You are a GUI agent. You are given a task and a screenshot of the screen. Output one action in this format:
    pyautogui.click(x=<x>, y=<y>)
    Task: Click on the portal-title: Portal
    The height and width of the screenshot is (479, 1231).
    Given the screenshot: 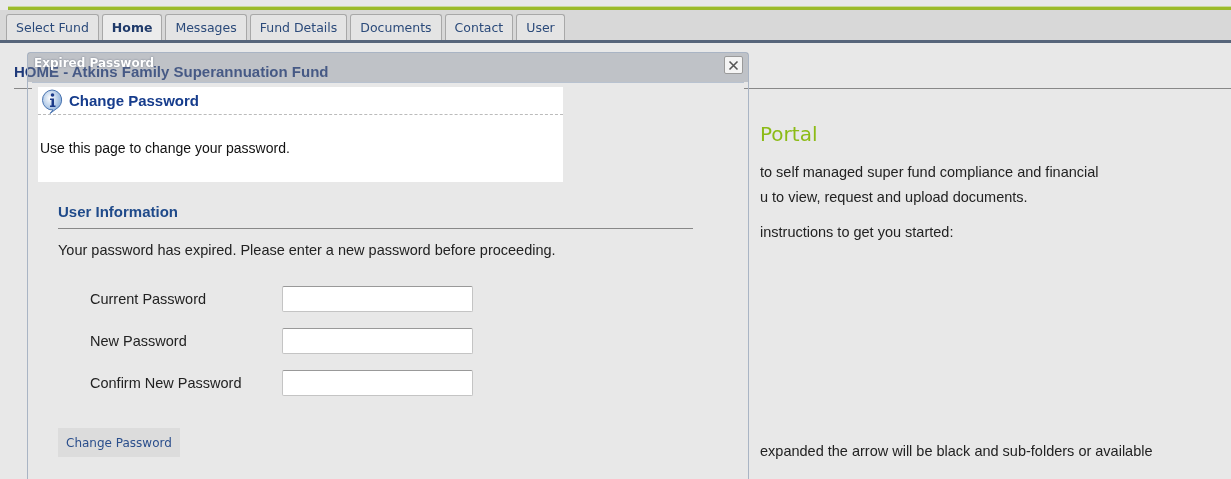 What is the action you would take?
    pyautogui.click(x=789, y=134)
    